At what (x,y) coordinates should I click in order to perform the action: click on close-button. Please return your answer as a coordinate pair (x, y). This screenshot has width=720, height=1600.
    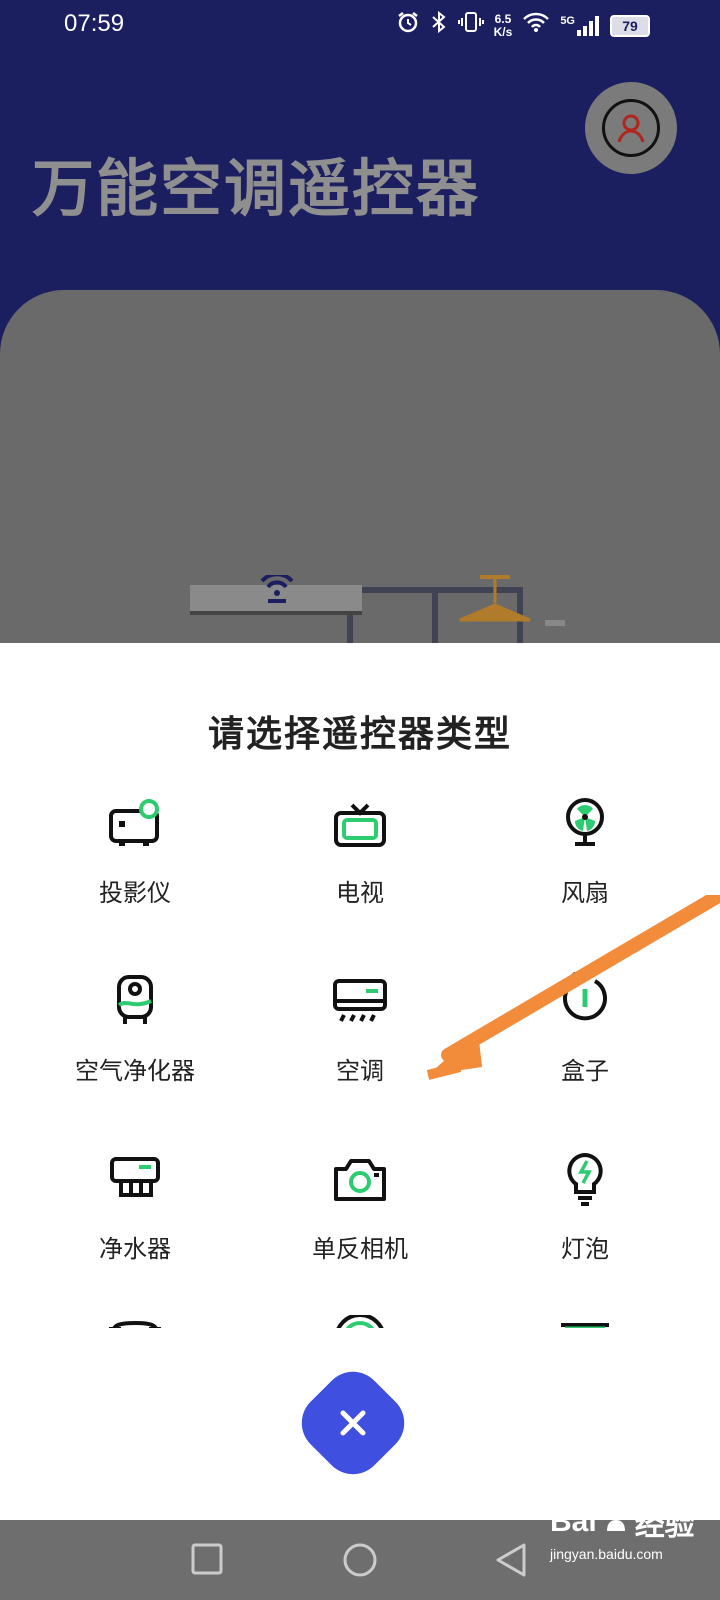
    Looking at the image, I should click on (353, 1423).